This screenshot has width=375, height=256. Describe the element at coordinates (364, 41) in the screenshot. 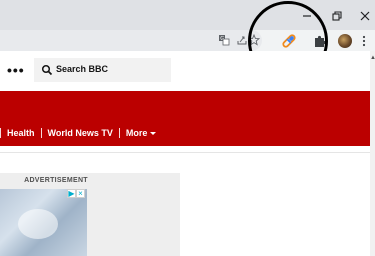

I see `kebab-menu-icon` at that location.